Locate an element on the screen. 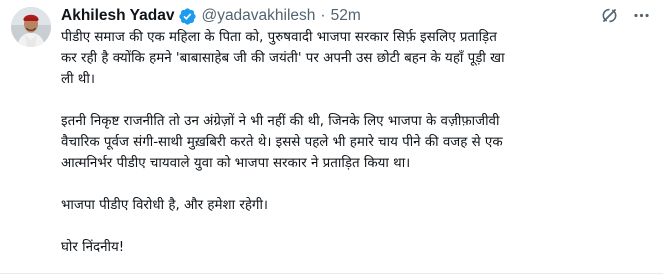 This screenshot has width=663, height=274. author-name: Akhilesh Yadav is located at coordinates (117, 16).